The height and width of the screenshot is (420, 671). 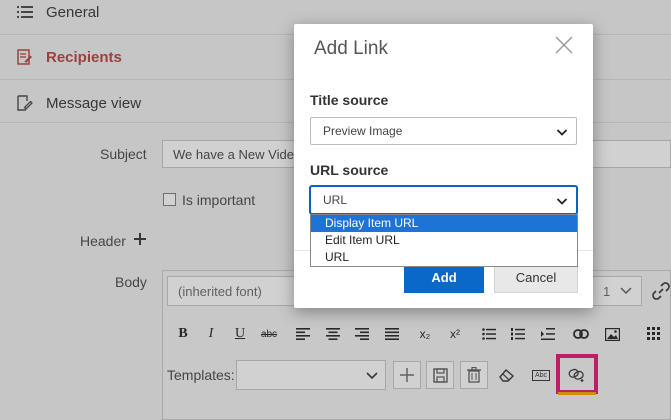 What do you see at coordinates (444, 257) in the screenshot?
I see `option-url: URL` at bounding box center [444, 257].